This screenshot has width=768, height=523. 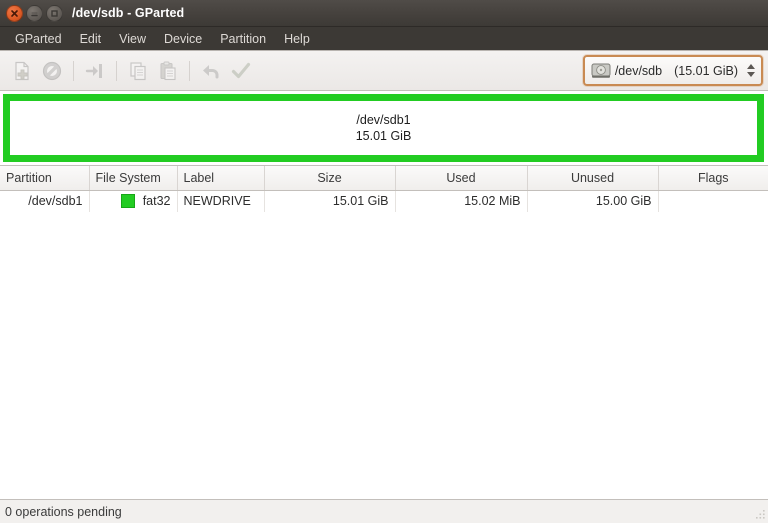 I want to click on title-bar: /dev/sdb - GParted, so click(x=384, y=13).